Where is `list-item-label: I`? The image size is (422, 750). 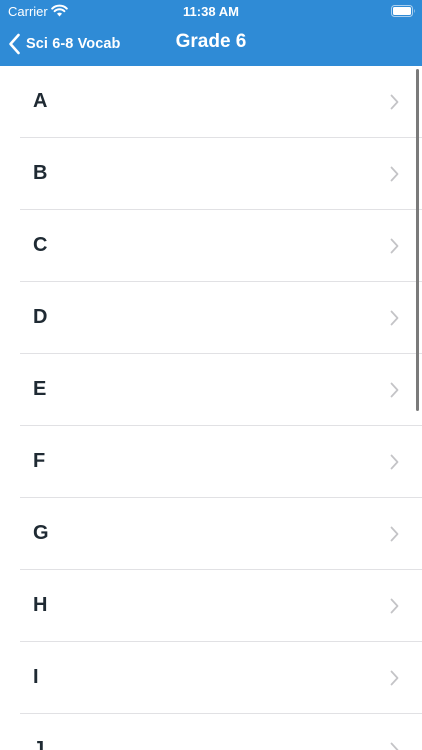 list-item-label: I is located at coordinates (36, 677).